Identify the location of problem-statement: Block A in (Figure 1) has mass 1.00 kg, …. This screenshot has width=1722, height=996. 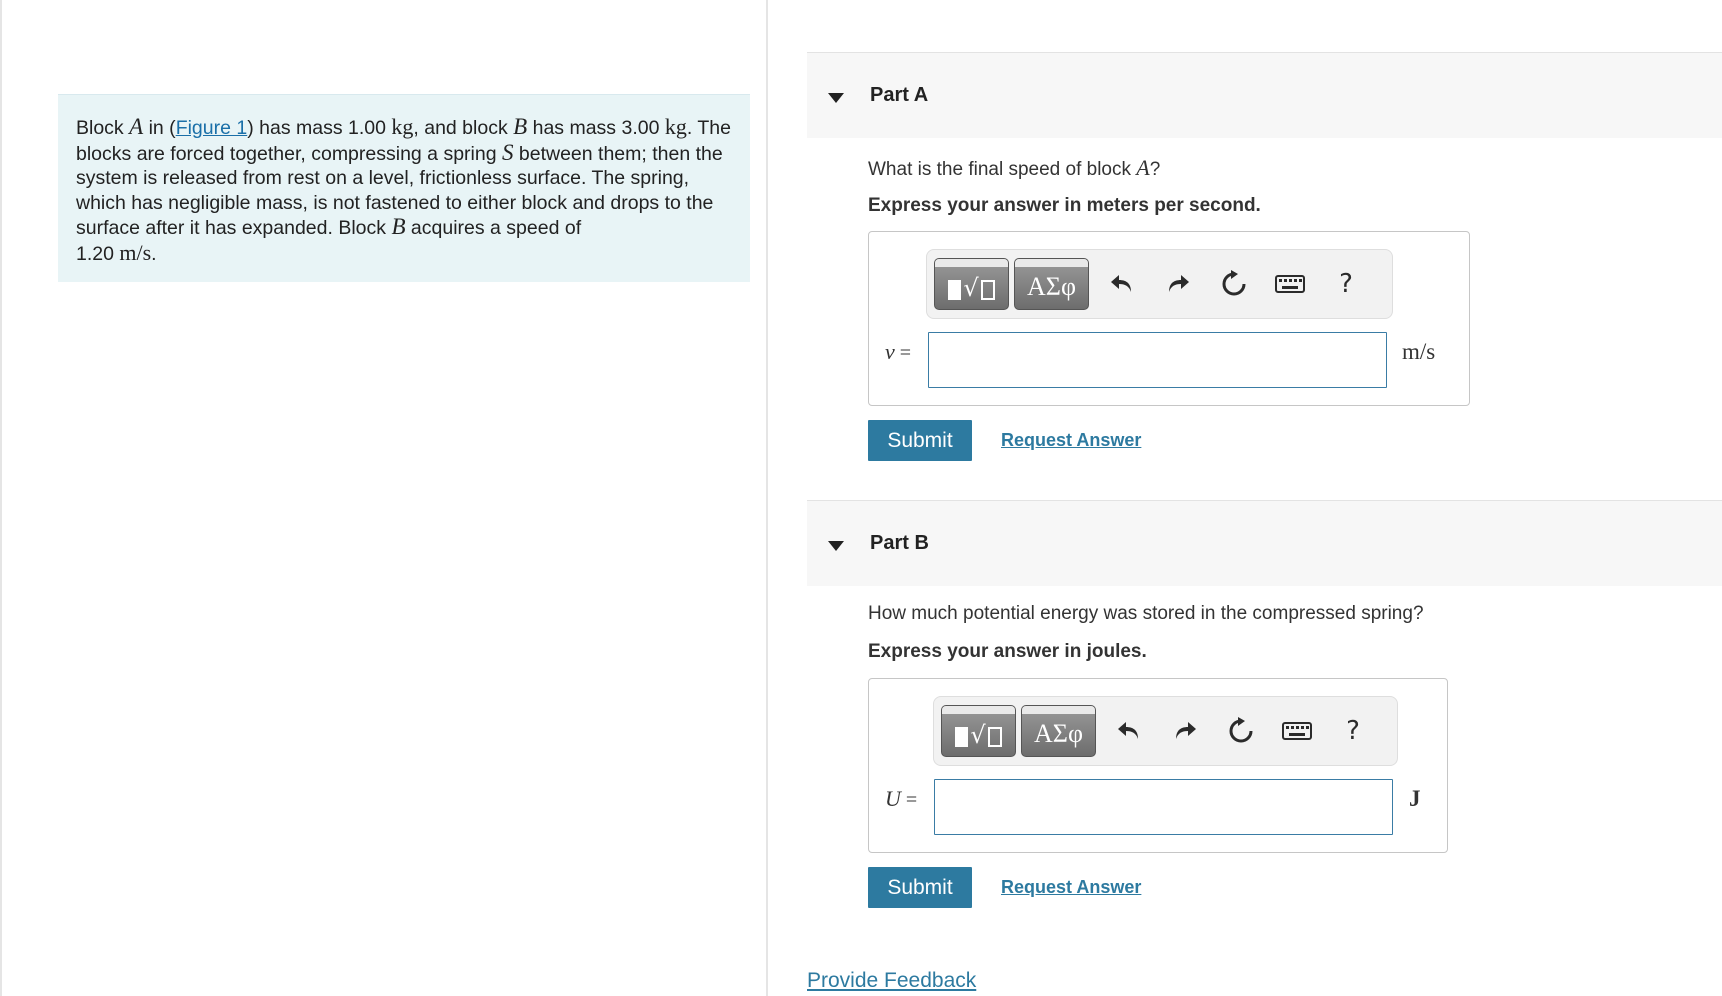
(404, 188).